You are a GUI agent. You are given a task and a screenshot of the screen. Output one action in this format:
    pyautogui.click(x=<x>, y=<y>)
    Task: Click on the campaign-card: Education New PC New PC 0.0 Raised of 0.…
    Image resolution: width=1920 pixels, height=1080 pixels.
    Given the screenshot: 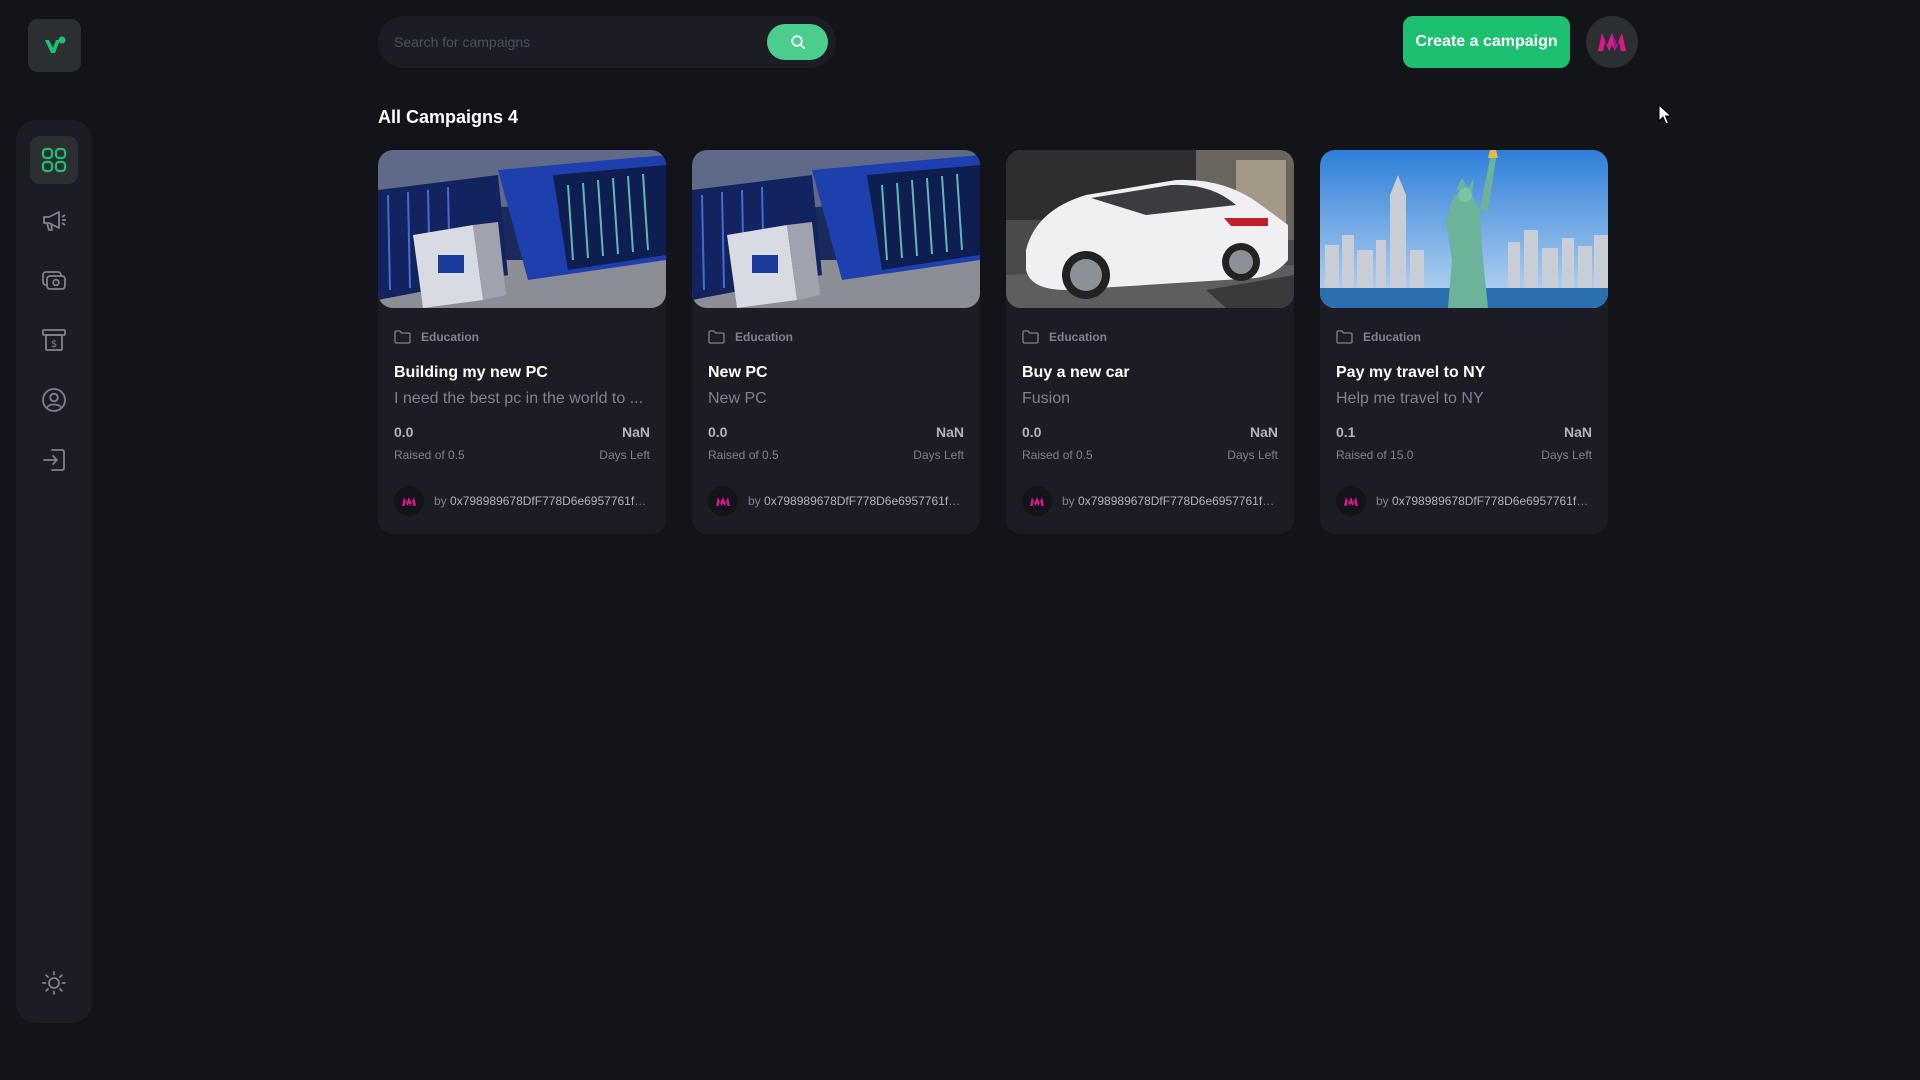 What is the action you would take?
    pyautogui.click(x=836, y=342)
    